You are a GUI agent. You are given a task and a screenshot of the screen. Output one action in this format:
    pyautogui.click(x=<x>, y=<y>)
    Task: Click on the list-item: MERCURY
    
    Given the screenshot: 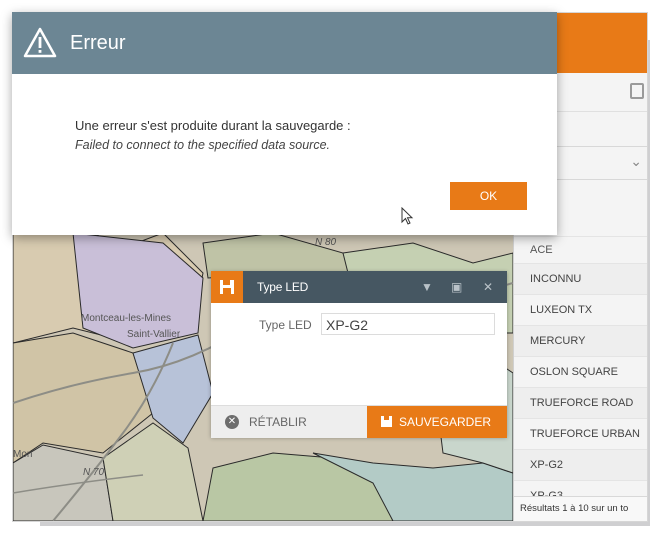 What is the action you would take?
    pyautogui.click(x=580, y=341)
    